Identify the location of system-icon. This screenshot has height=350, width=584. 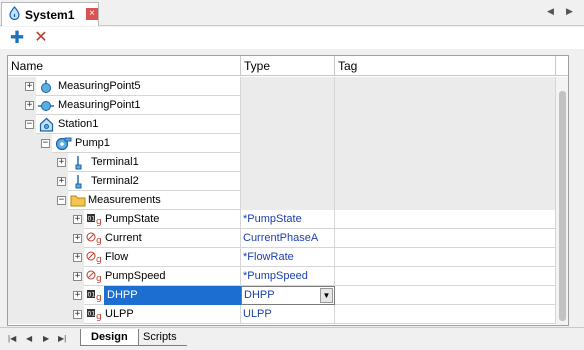
(14, 14).